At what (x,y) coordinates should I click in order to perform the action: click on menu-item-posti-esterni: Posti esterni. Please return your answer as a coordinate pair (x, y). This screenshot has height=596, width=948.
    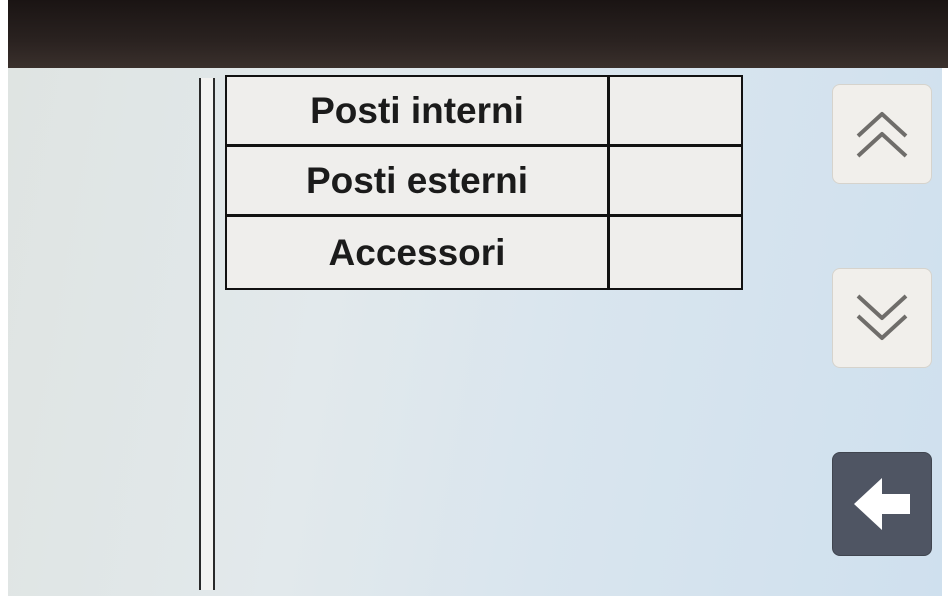
    Looking at the image, I should click on (418, 180).